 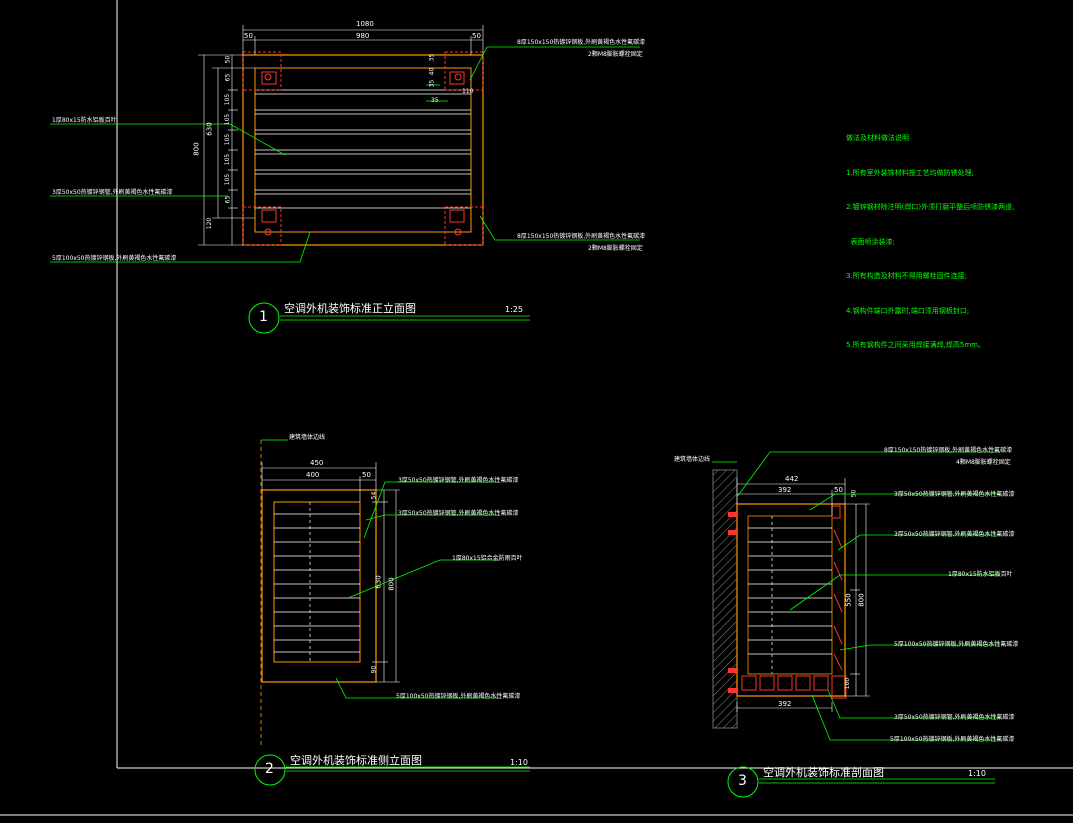 What do you see at coordinates (458, 696) in the screenshot?
I see `v2-label: 5厚100x50热镀锌钢板,外刷黄褐色水性氟碳漆` at bounding box center [458, 696].